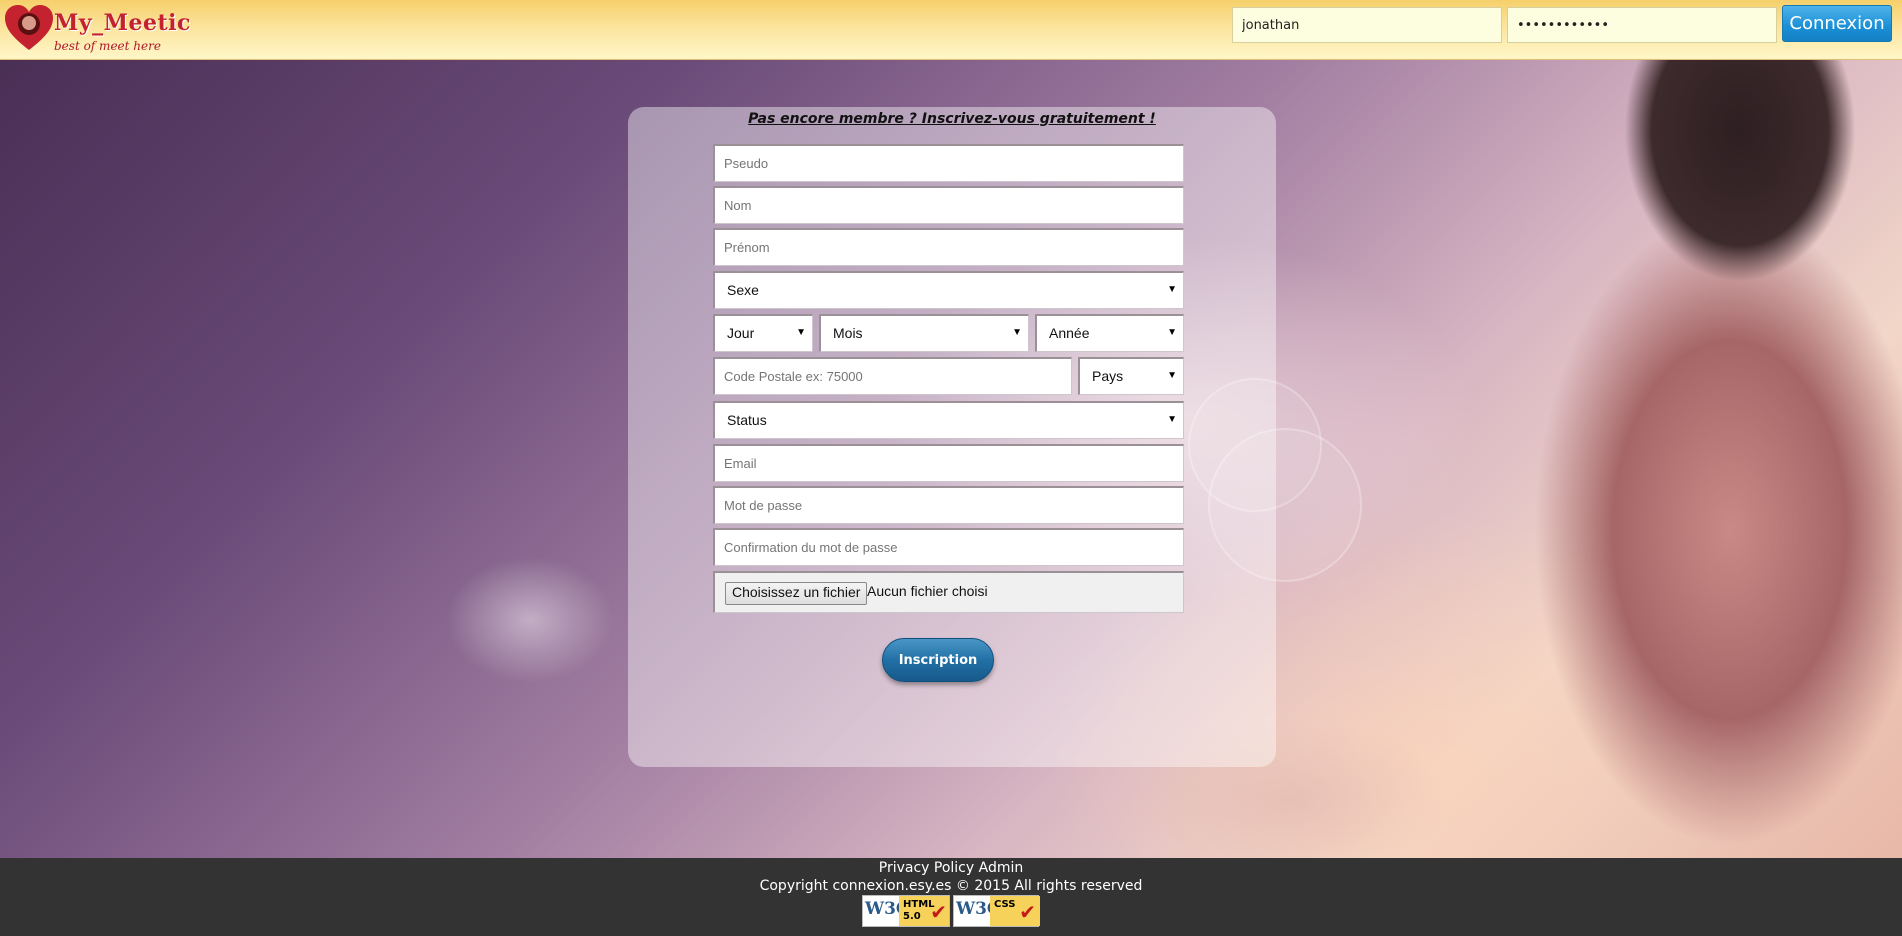  I want to click on footer-links: Privacy Policy Admin, so click(951, 868).